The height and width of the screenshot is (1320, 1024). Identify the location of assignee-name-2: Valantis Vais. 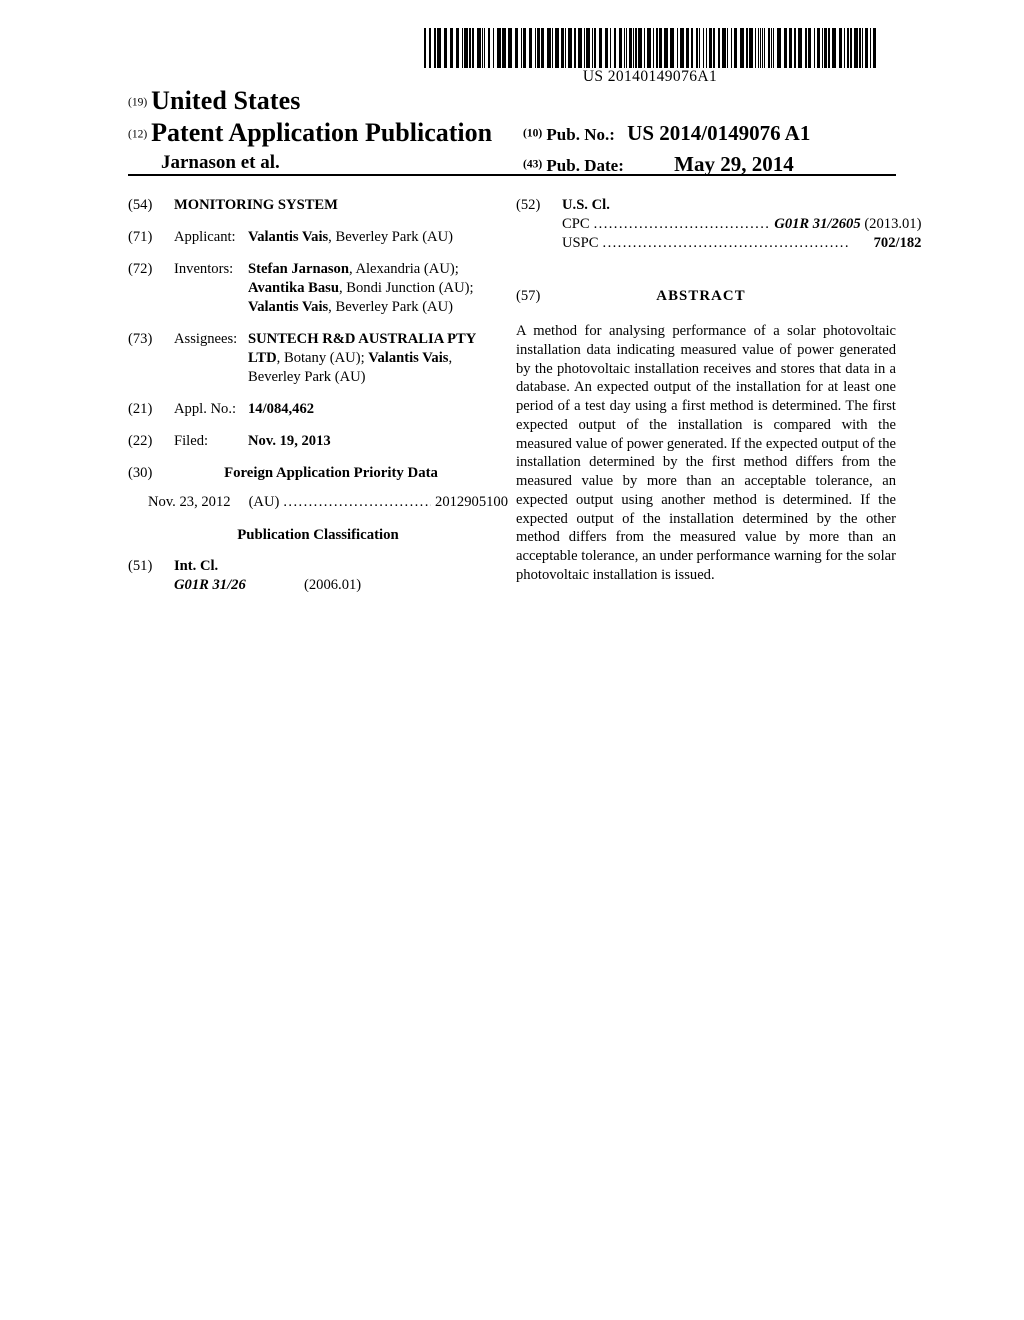
(408, 357).